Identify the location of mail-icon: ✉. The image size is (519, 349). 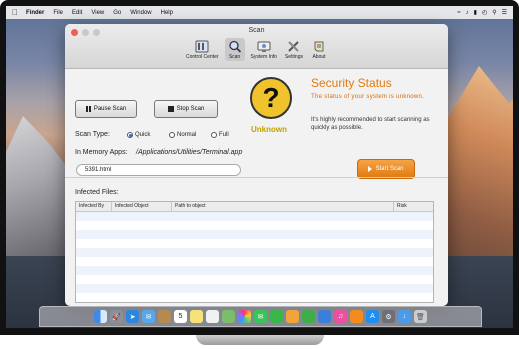
(148, 316).